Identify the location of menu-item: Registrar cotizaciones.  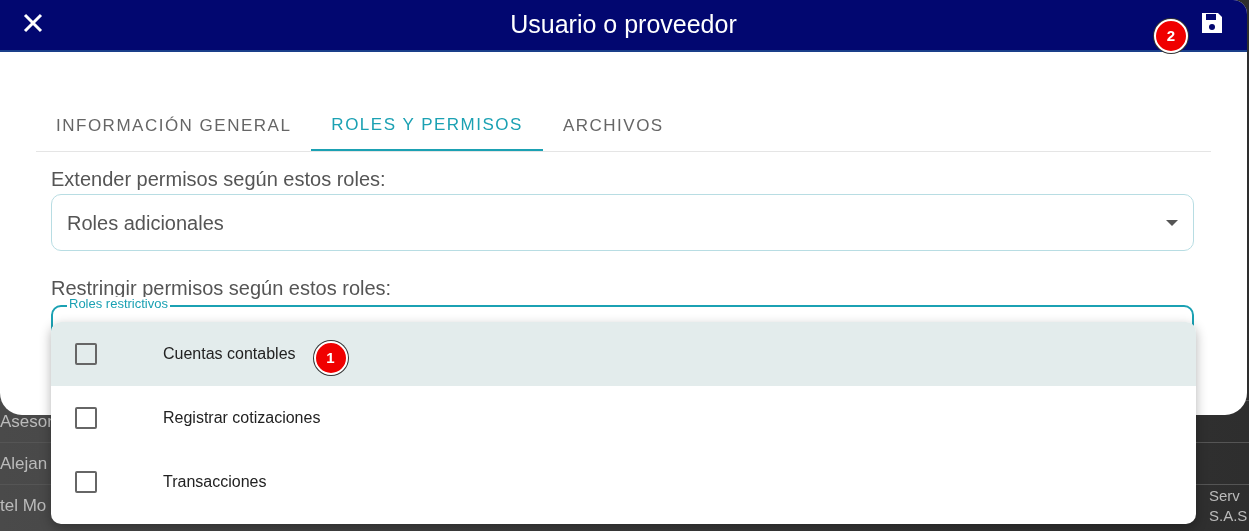
(623, 418).